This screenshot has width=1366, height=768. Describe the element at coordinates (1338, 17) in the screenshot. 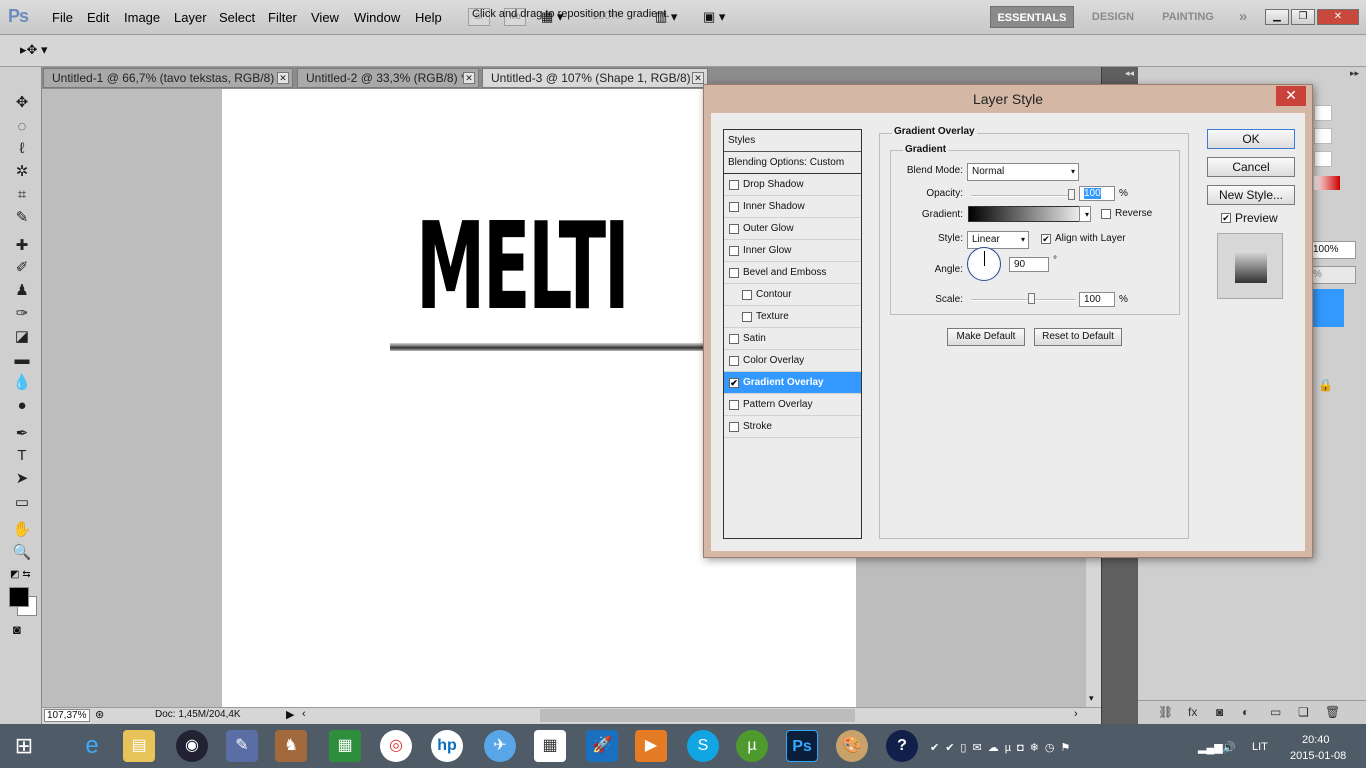

I see `close-app-icon: ✕` at that location.